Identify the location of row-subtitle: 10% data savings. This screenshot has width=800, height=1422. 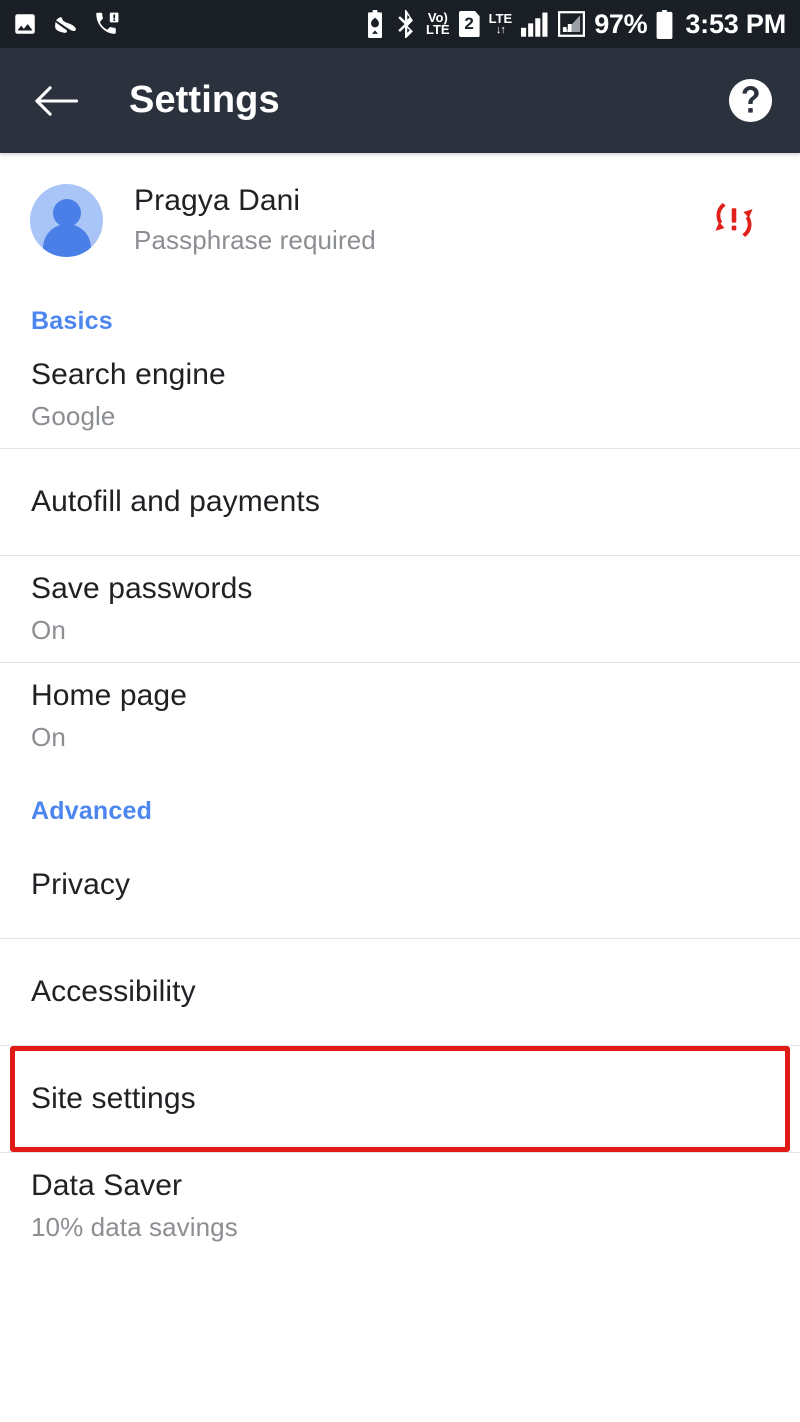
(134, 1227).